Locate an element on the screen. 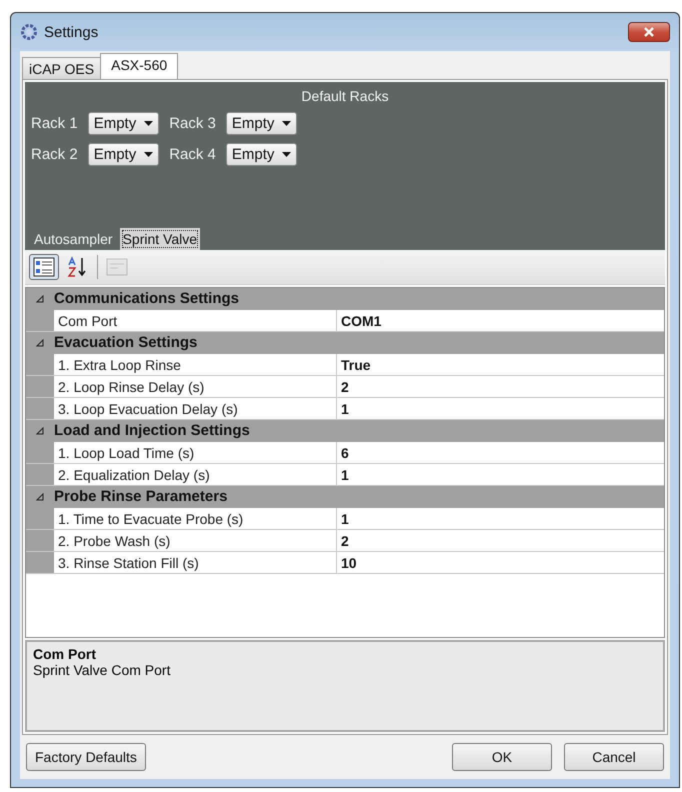 Image resolution: width=682 pixels, height=792 pixels. property-value: 10 is located at coordinates (500, 562).